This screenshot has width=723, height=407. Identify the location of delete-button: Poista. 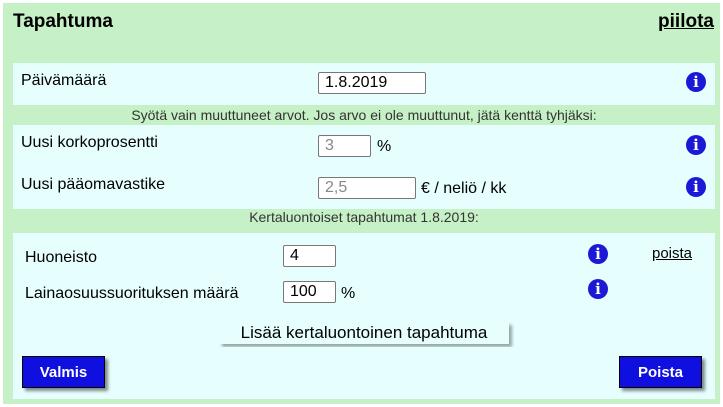
(660, 372).